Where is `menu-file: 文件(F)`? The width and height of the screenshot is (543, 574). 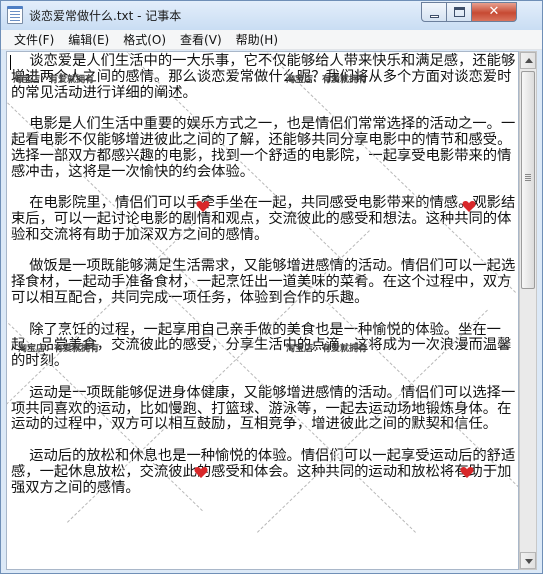 menu-file: 文件(F) is located at coordinates (34, 39).